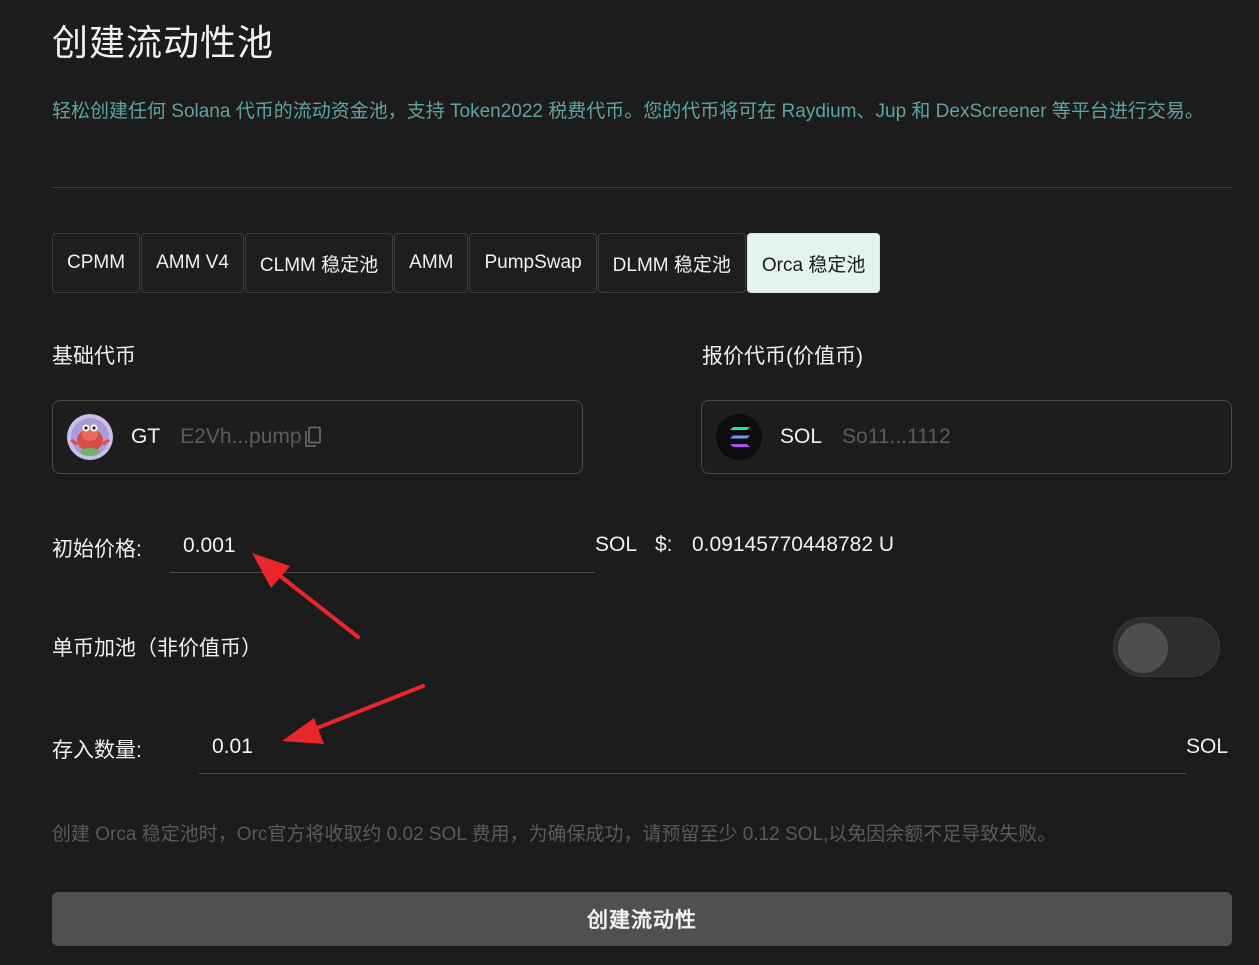 The image size is (1259, 965). I want to click on deposit-unit: SOL, so click(1207, 746).